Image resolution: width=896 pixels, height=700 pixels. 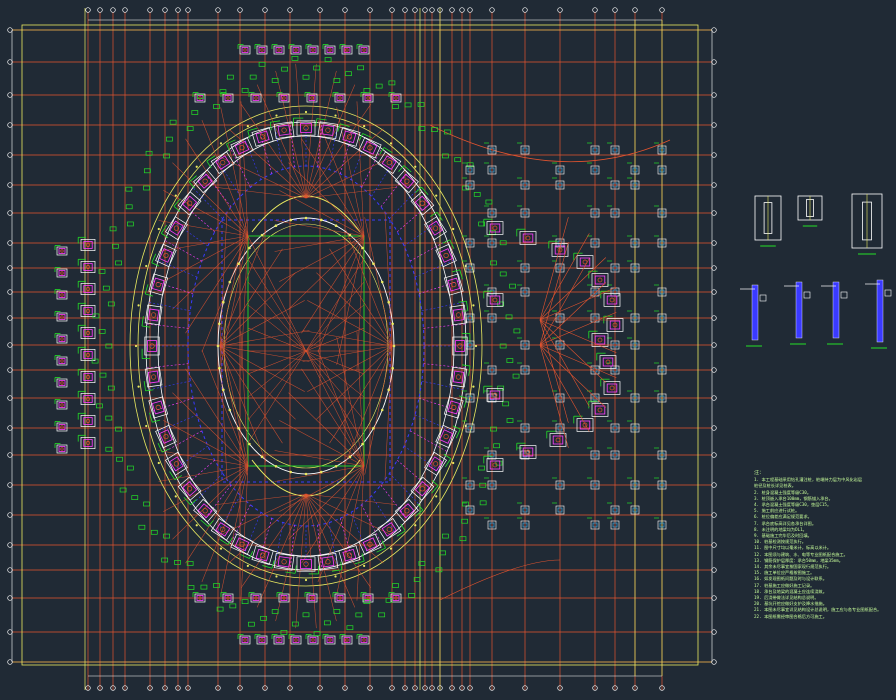 I want to click on detail-drawings, so click(x=816, y=271).